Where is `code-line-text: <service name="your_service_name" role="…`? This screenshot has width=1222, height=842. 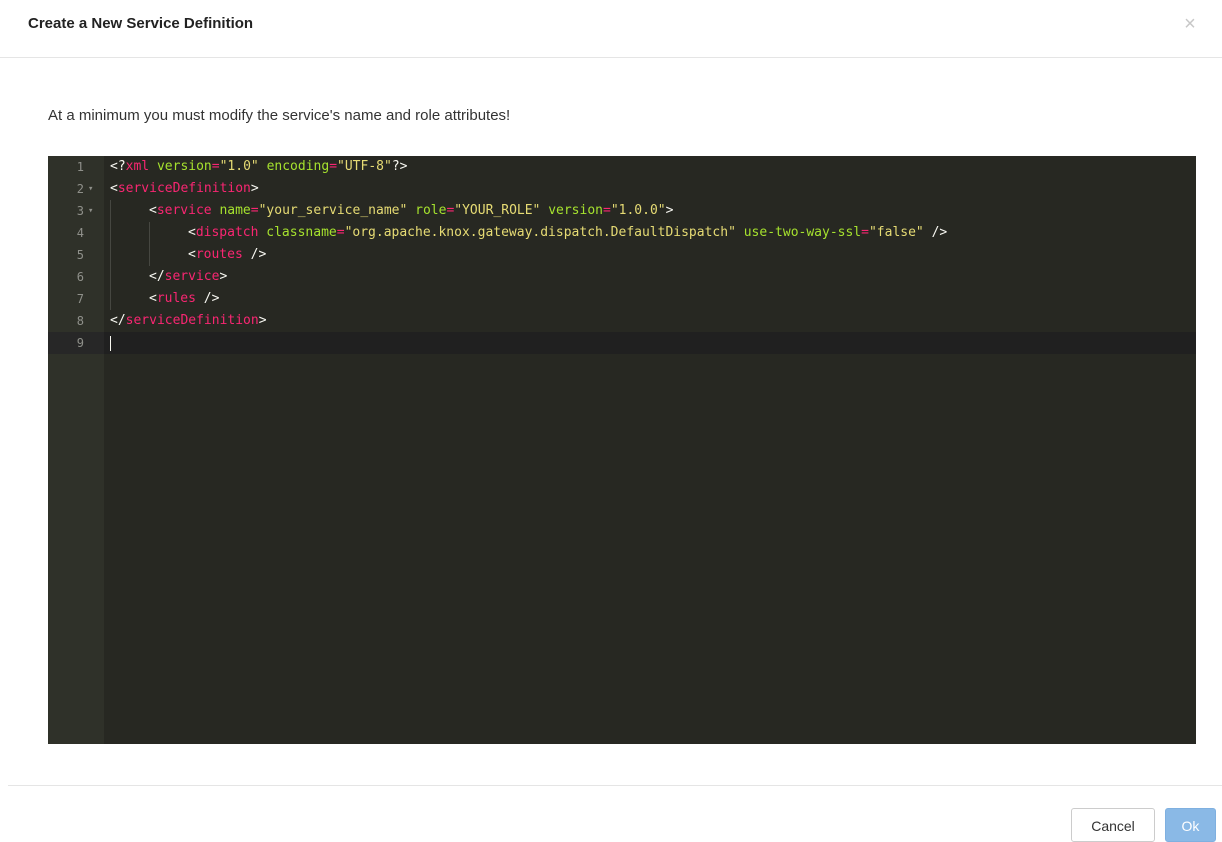 code-line-text: <service name="your_service_name" role="… is located at coordinates (391, 211).